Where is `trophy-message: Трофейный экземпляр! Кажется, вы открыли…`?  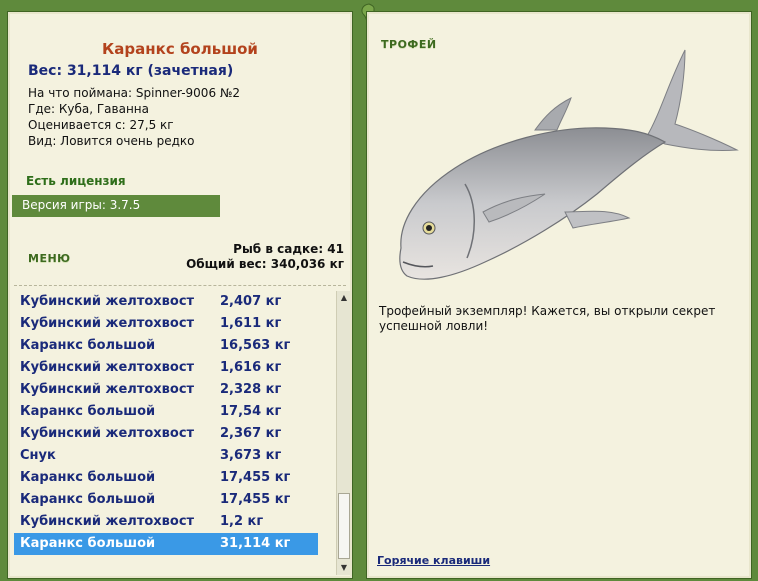 trophy-message: Трофейный экземпляр! Кажется, вы открыли… is located at coordinates (547, 318).